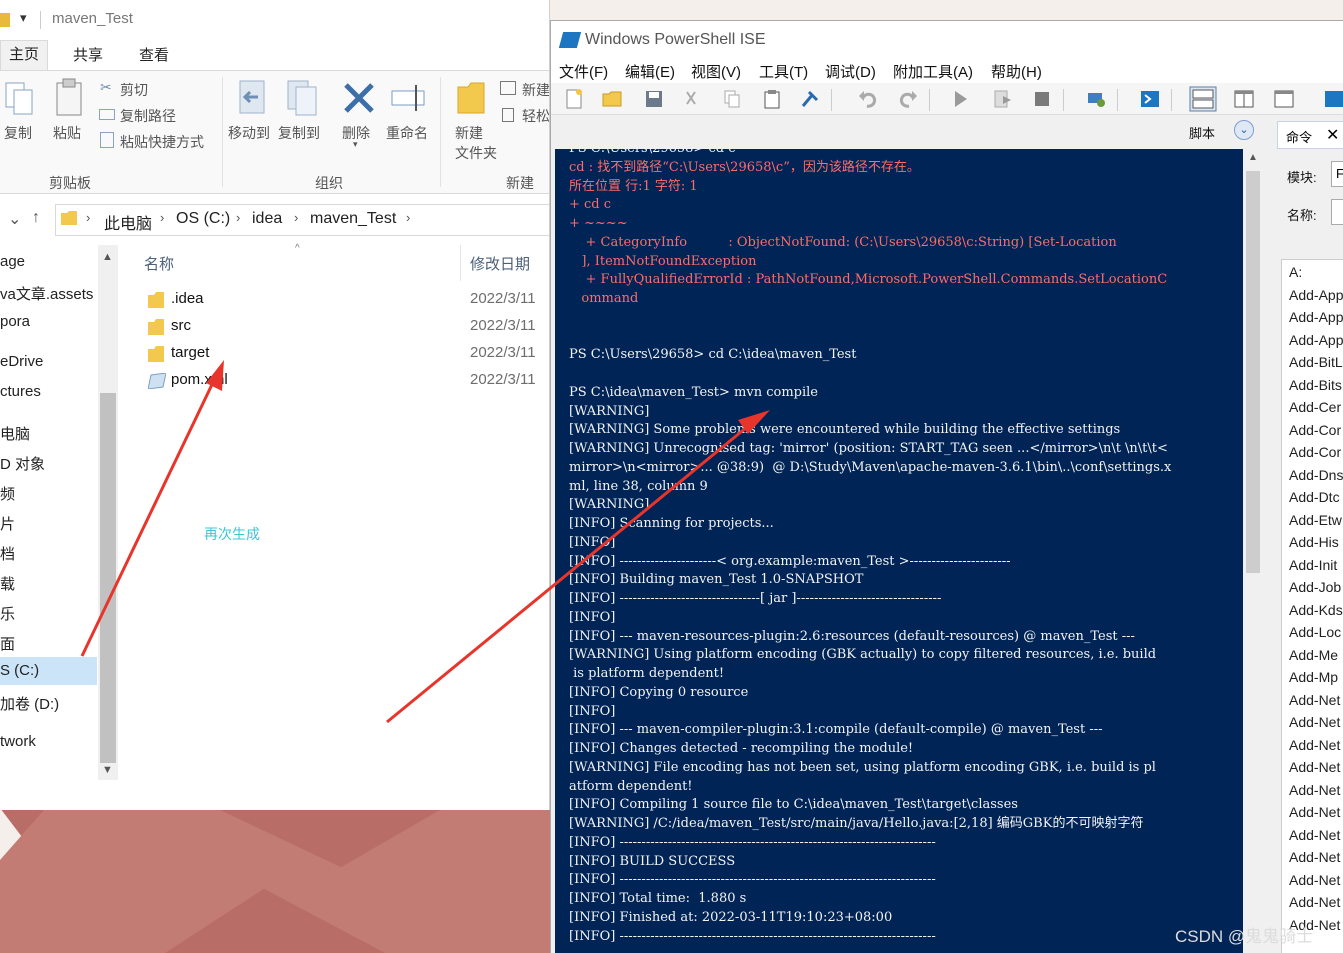  I want to click on cut-button: 剪切, so click(134, 90).